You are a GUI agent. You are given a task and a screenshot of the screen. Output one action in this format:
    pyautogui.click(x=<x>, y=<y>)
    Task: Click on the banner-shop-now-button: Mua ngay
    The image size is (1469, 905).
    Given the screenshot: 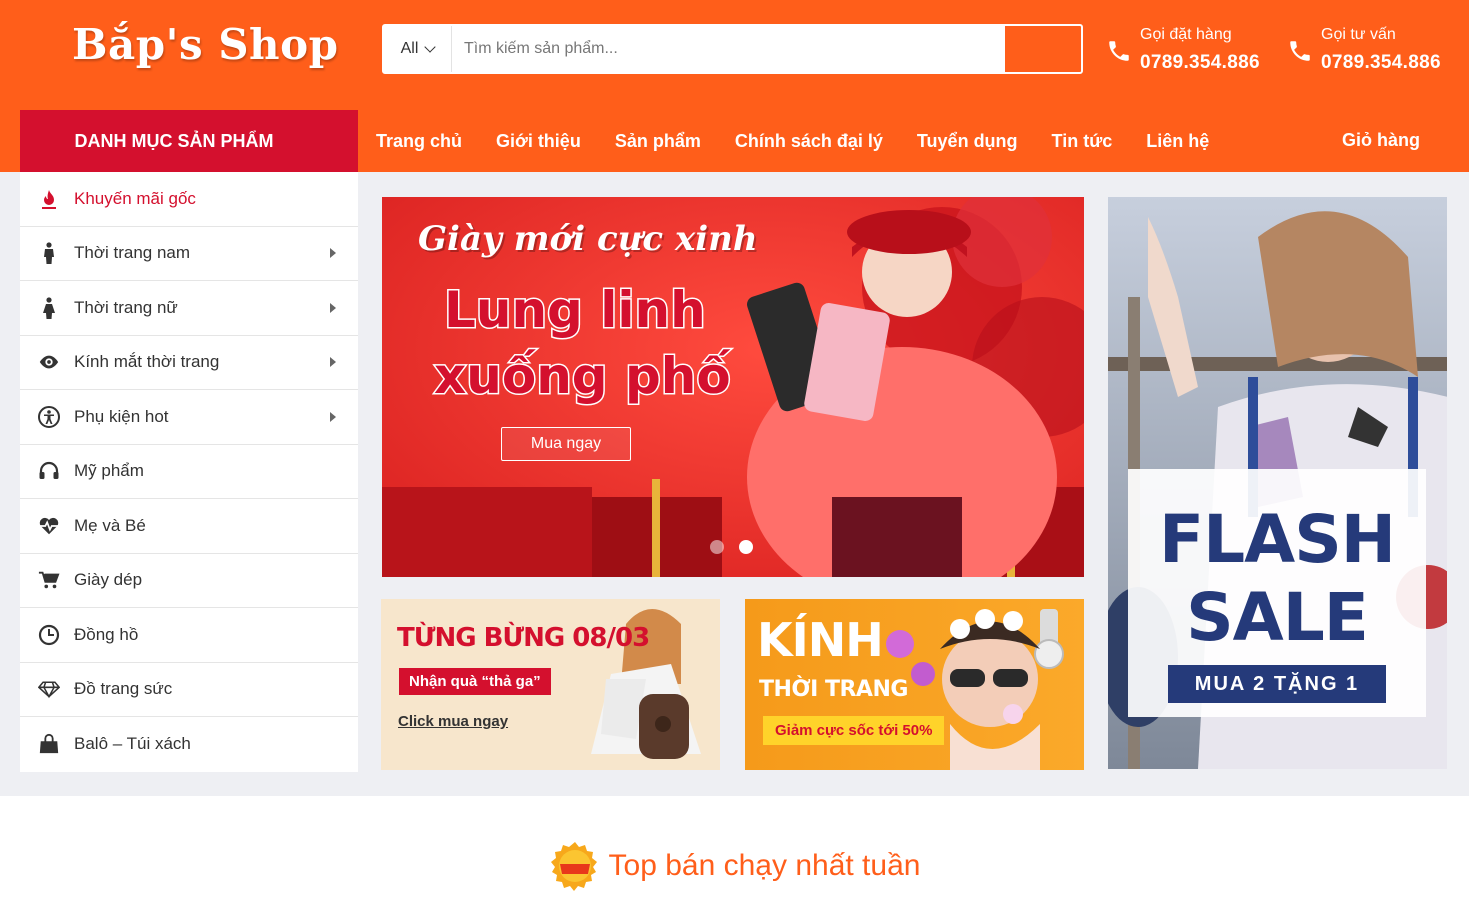 What is the action you would take?
    pyautogui.click(x=566, y=444)
    